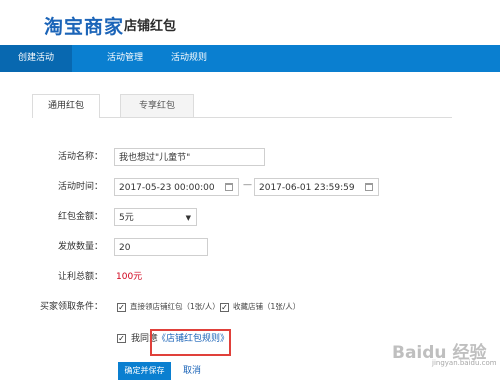 The height and width of the screenshot is (385, 500). I want to click on watermark-sub: jingyan.baidu.com, so click(464, 363).